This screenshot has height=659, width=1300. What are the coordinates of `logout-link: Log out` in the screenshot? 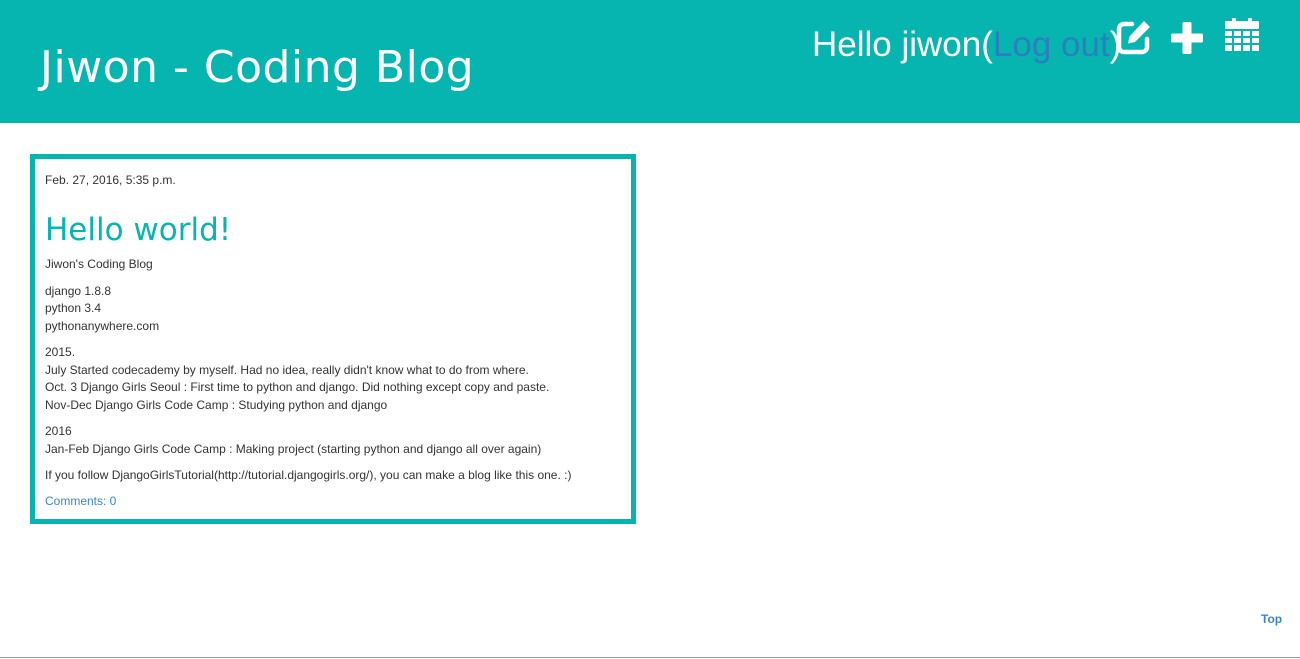 It's located at (1051, 44).